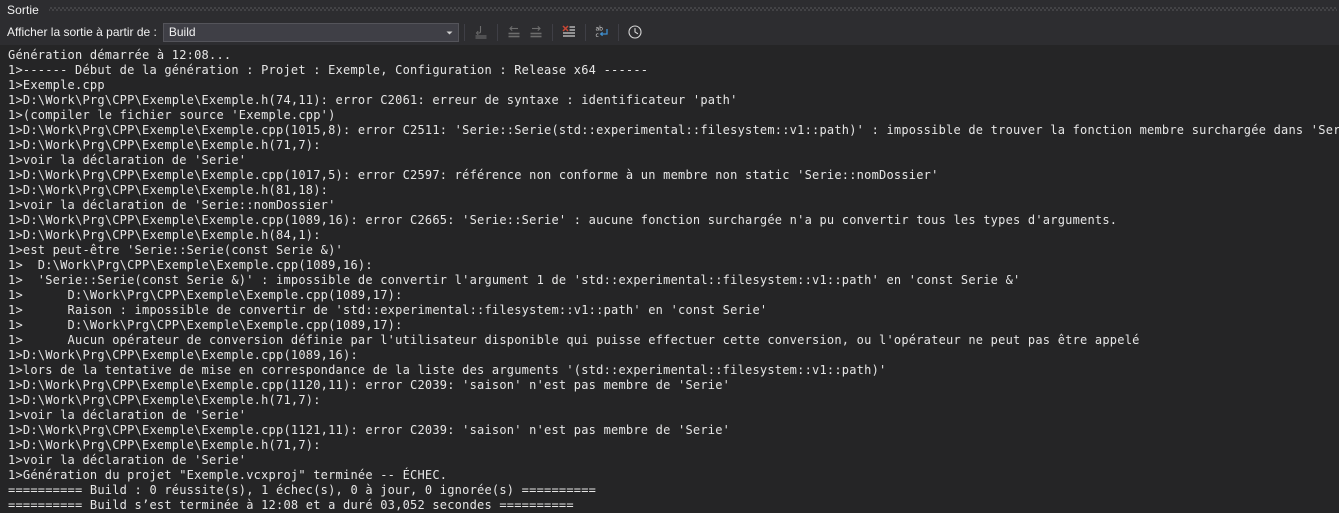  Describe the element at coordinates (310, 32) in the screenshot. I see `output-source-select: Build` at that location.